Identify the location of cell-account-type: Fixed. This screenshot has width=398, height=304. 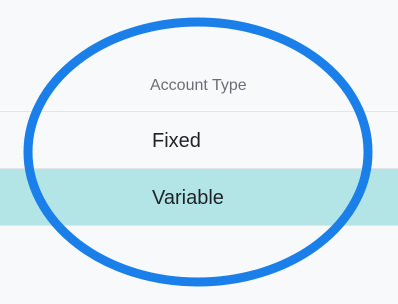
(176, 141).